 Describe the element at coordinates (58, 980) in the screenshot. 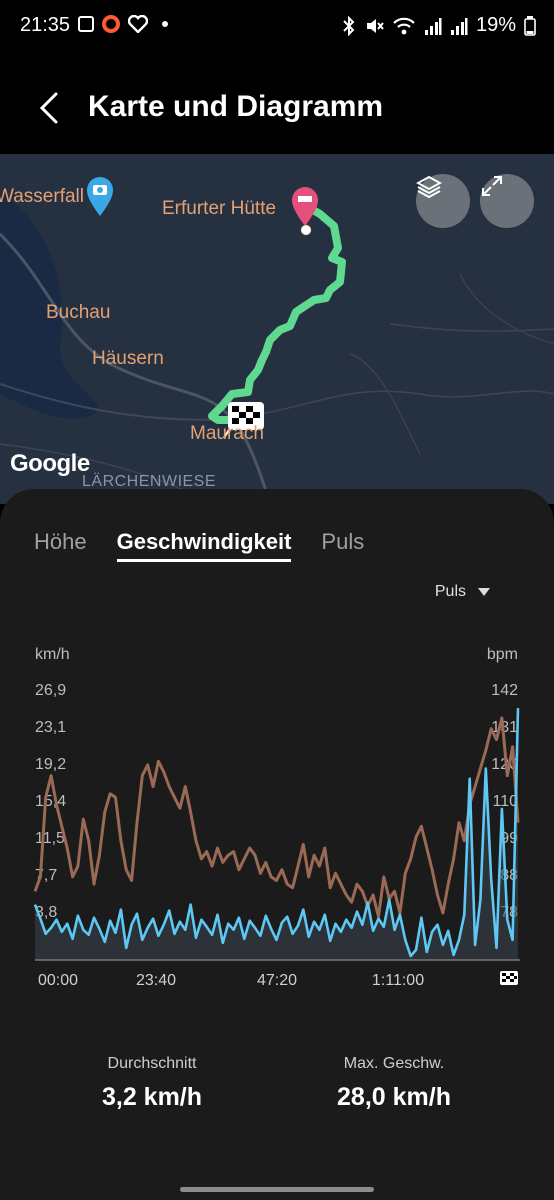

I see `x-tick-label: 00:00` at that location.